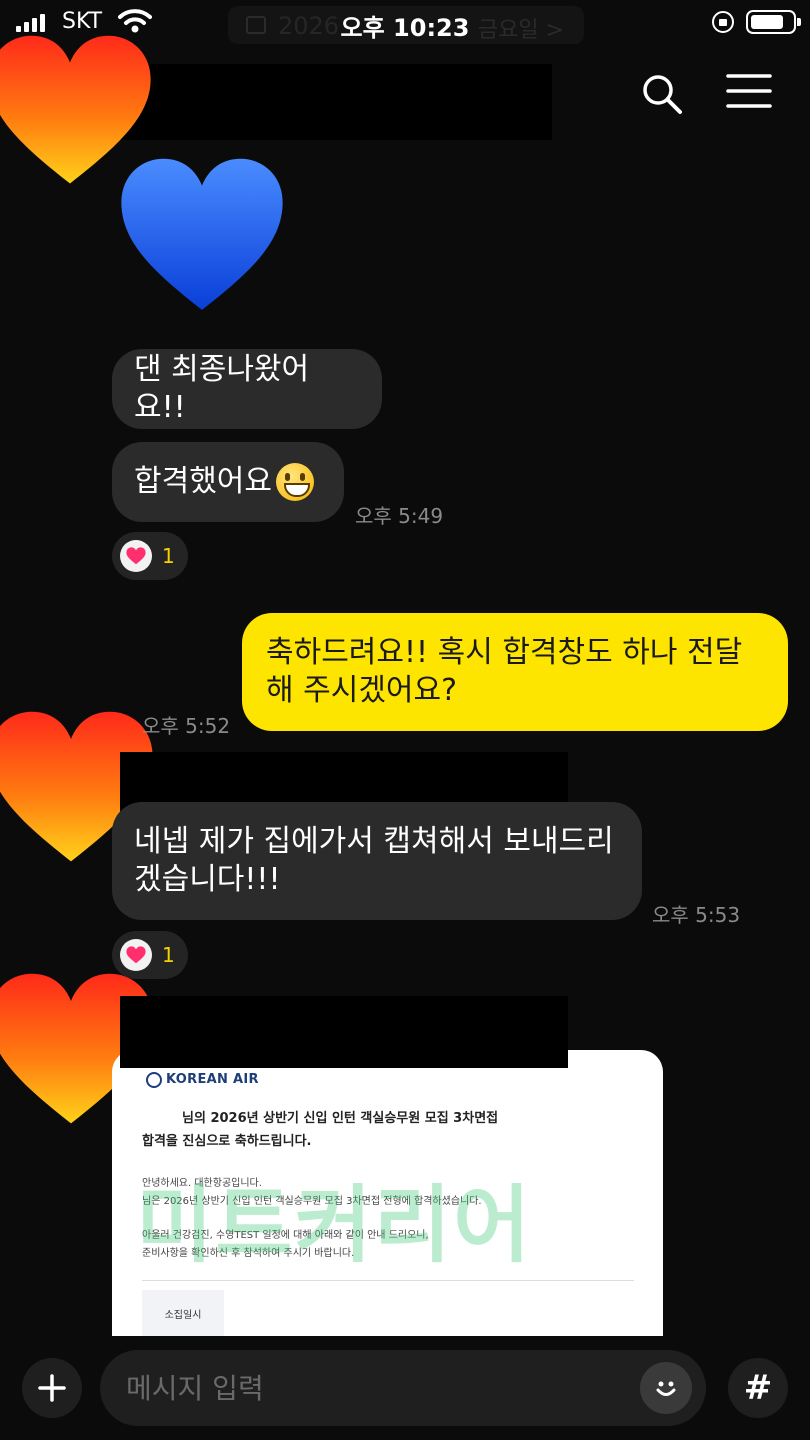  Describe the element at coordinates (749, 91) in the screenshot. I see `menu-icon` at that location.